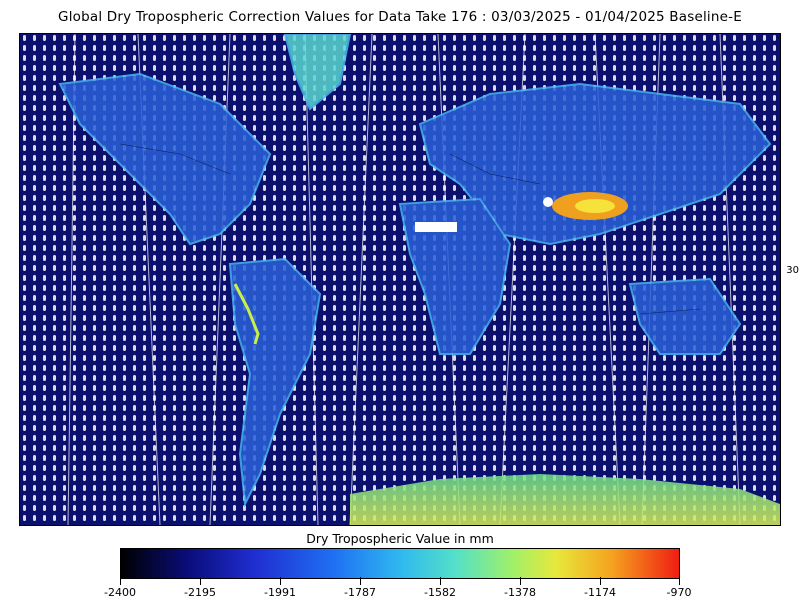 Image resolution: width=800 pixels, height=600 pixels. Describe the element at coordinates (792, 270) in the screenshot. I see `edge-label: 30` at that location.